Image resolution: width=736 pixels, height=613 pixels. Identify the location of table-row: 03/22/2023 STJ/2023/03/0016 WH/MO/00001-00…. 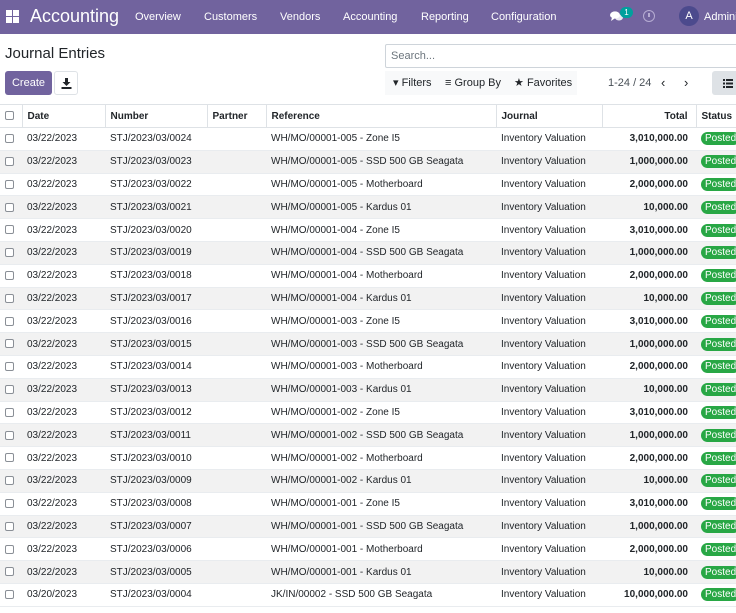
(368, 321).